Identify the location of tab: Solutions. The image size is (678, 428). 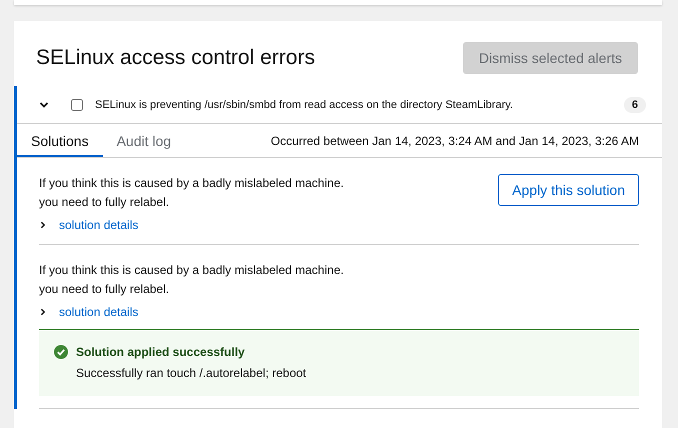
(60, 140).